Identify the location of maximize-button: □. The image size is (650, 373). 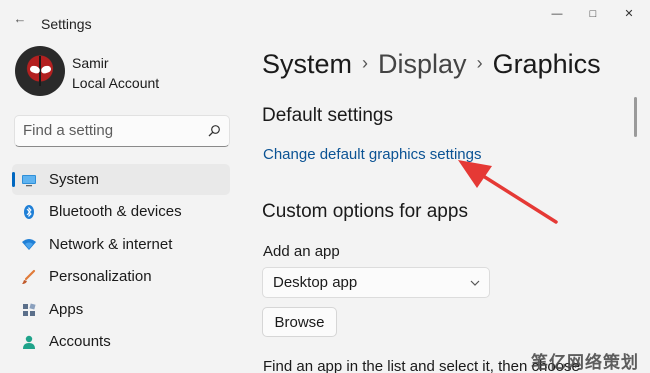
(593, 14).